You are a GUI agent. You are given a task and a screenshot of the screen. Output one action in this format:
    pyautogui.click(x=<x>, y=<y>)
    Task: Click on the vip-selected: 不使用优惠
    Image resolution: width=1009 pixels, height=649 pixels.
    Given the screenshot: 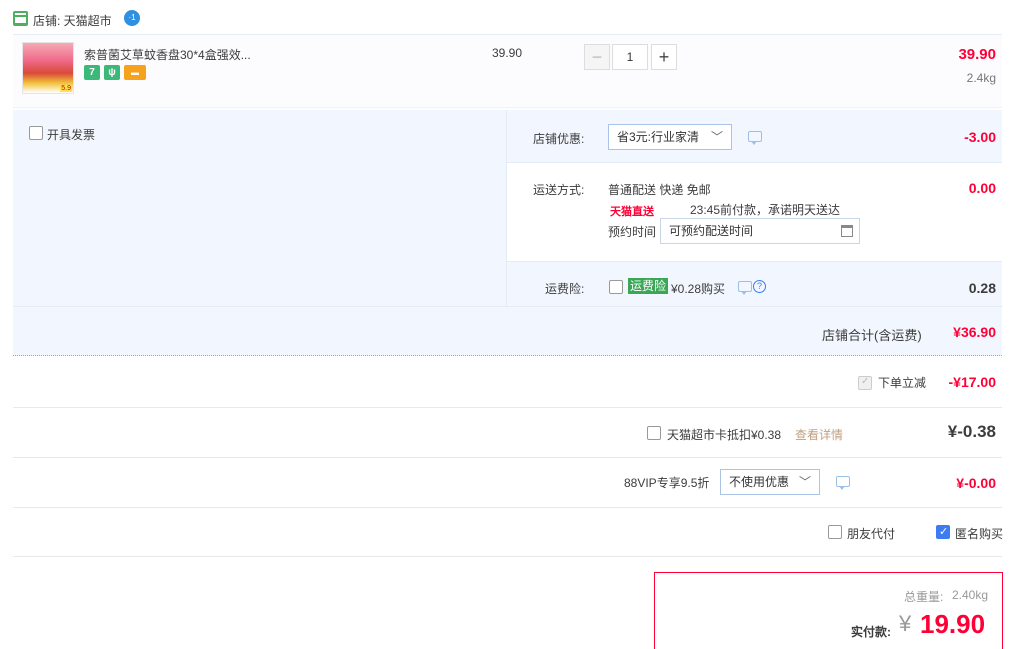 What is the action you would take?
    pyautogui.click(x=759, y=482)
    